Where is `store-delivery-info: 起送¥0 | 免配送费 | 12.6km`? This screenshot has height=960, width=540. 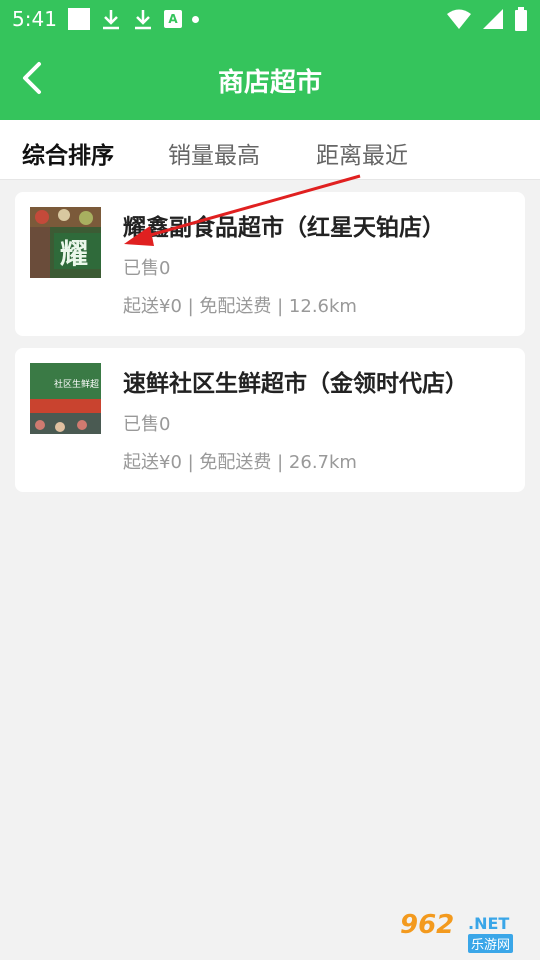
store-delivery-info: 起送¥0 | 免配送费 | 12.6km is located at coordinates (240, 306).